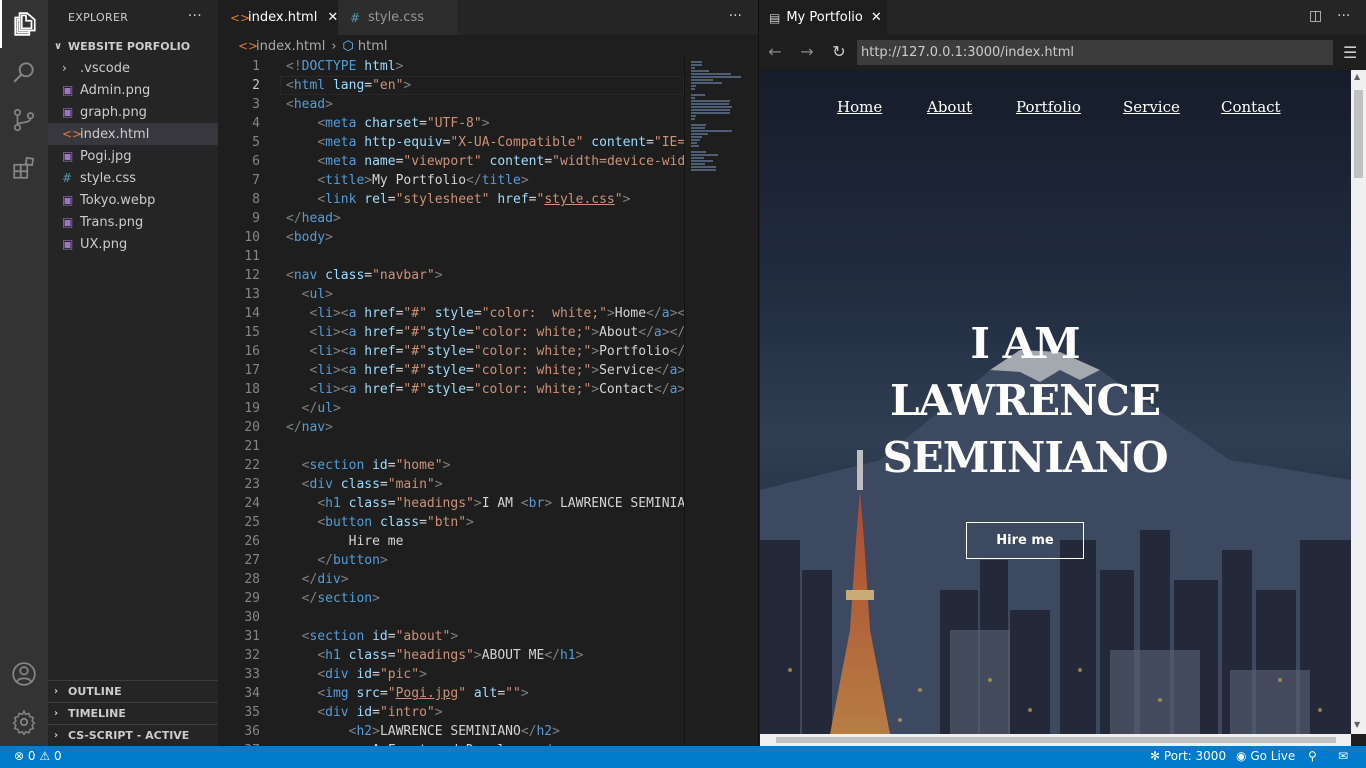 This screenshot has width=1366, height=768. I want to click on tab-style-css: # style.css, so click(397, 17).